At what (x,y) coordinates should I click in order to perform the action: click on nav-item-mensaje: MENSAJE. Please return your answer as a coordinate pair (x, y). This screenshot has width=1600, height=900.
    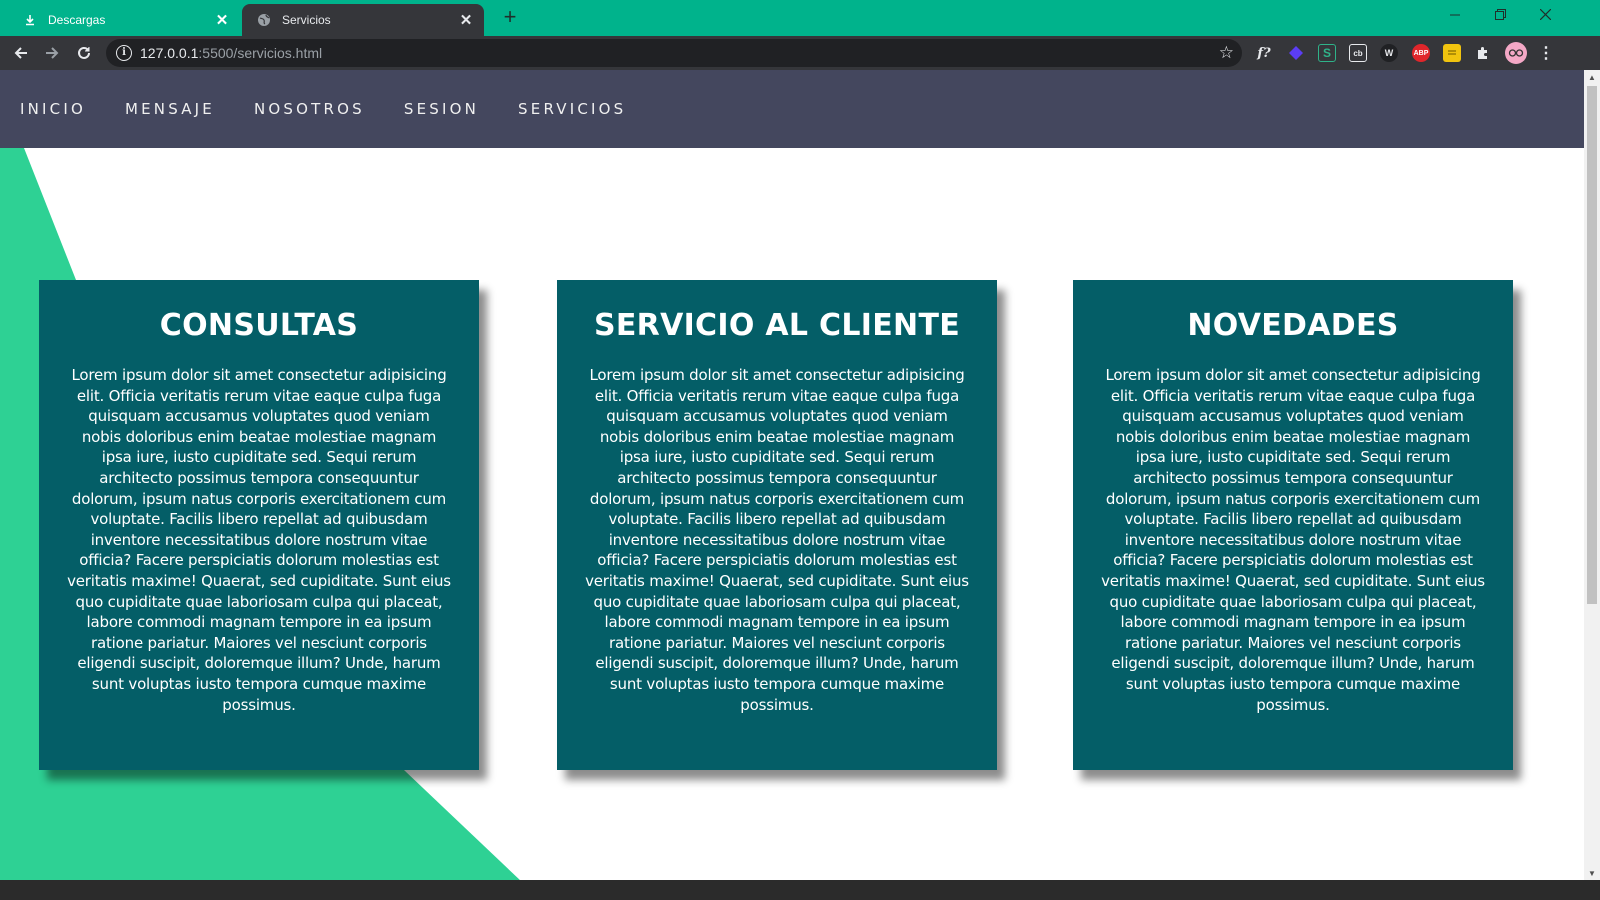
    Looking at the image, I should click on (170, 109).